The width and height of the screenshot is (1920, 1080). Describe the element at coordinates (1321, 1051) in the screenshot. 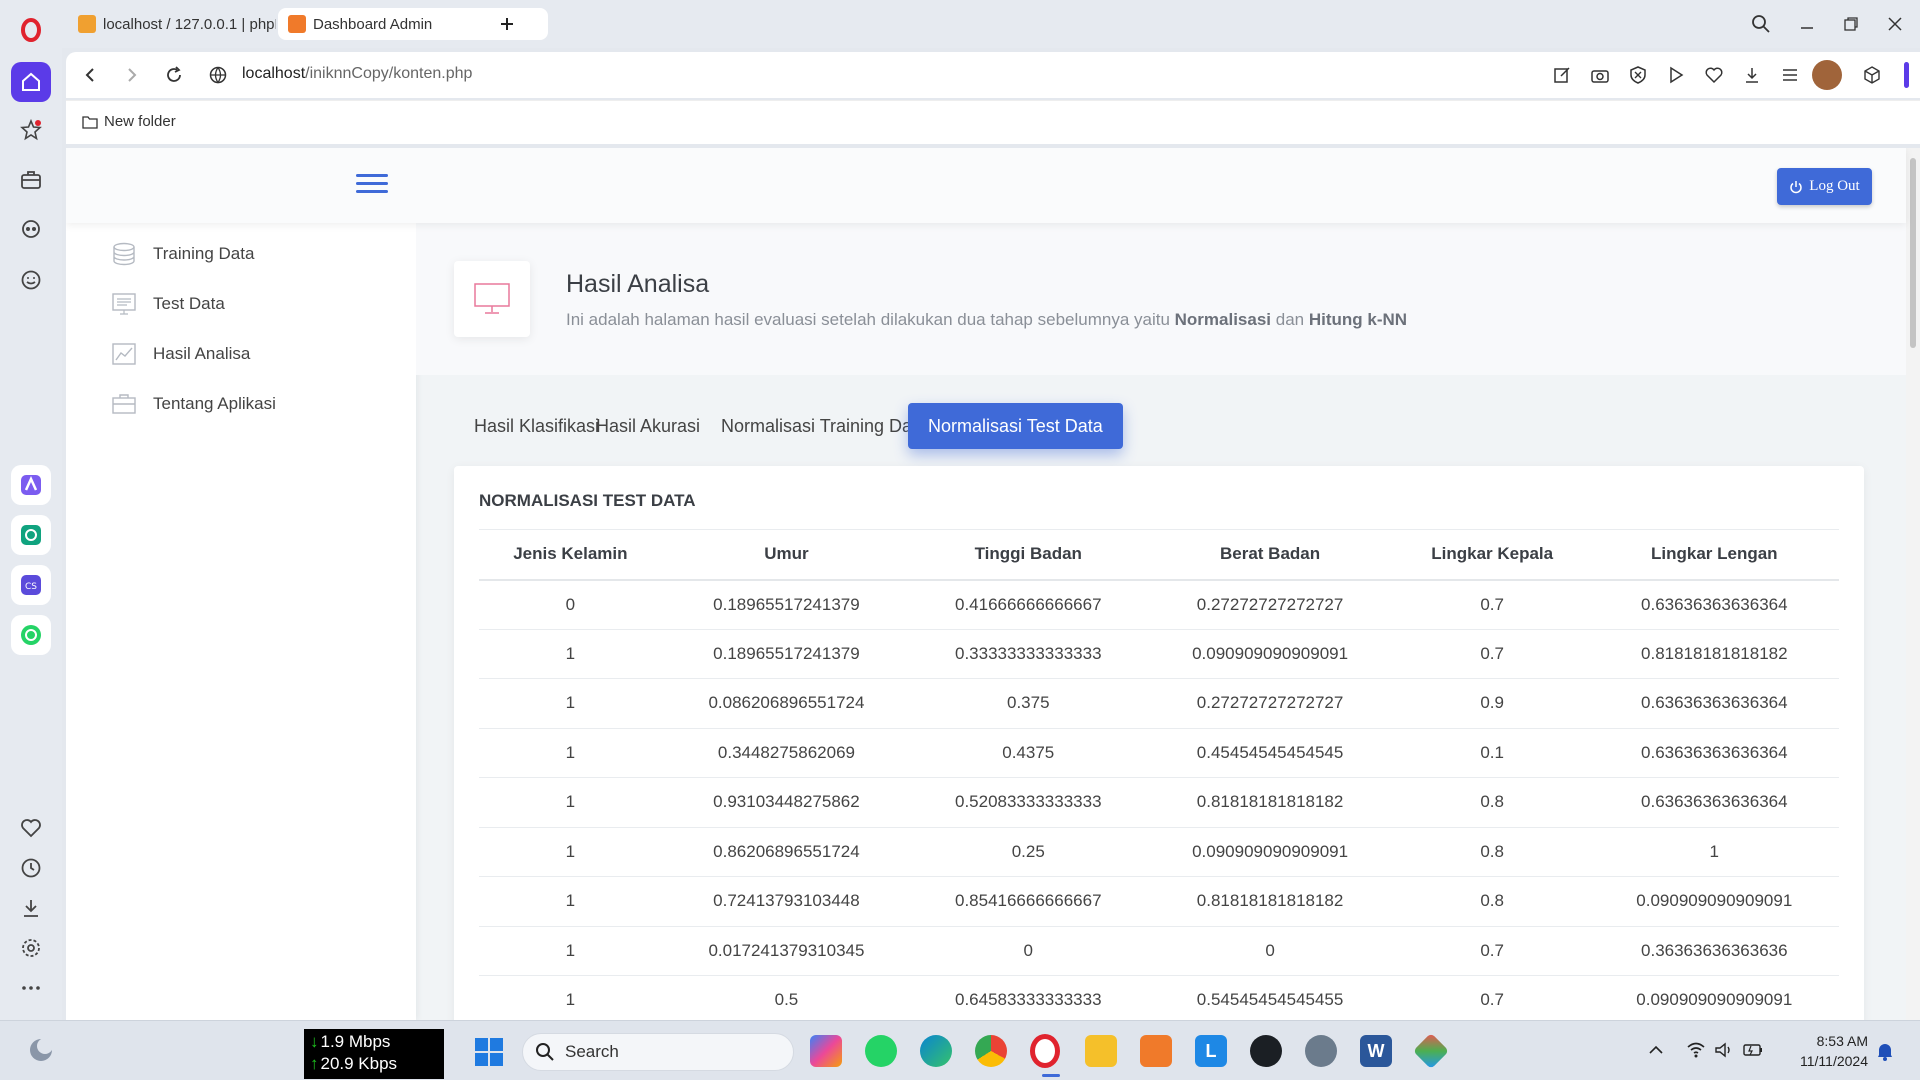

I see `settings-icon` at that location.